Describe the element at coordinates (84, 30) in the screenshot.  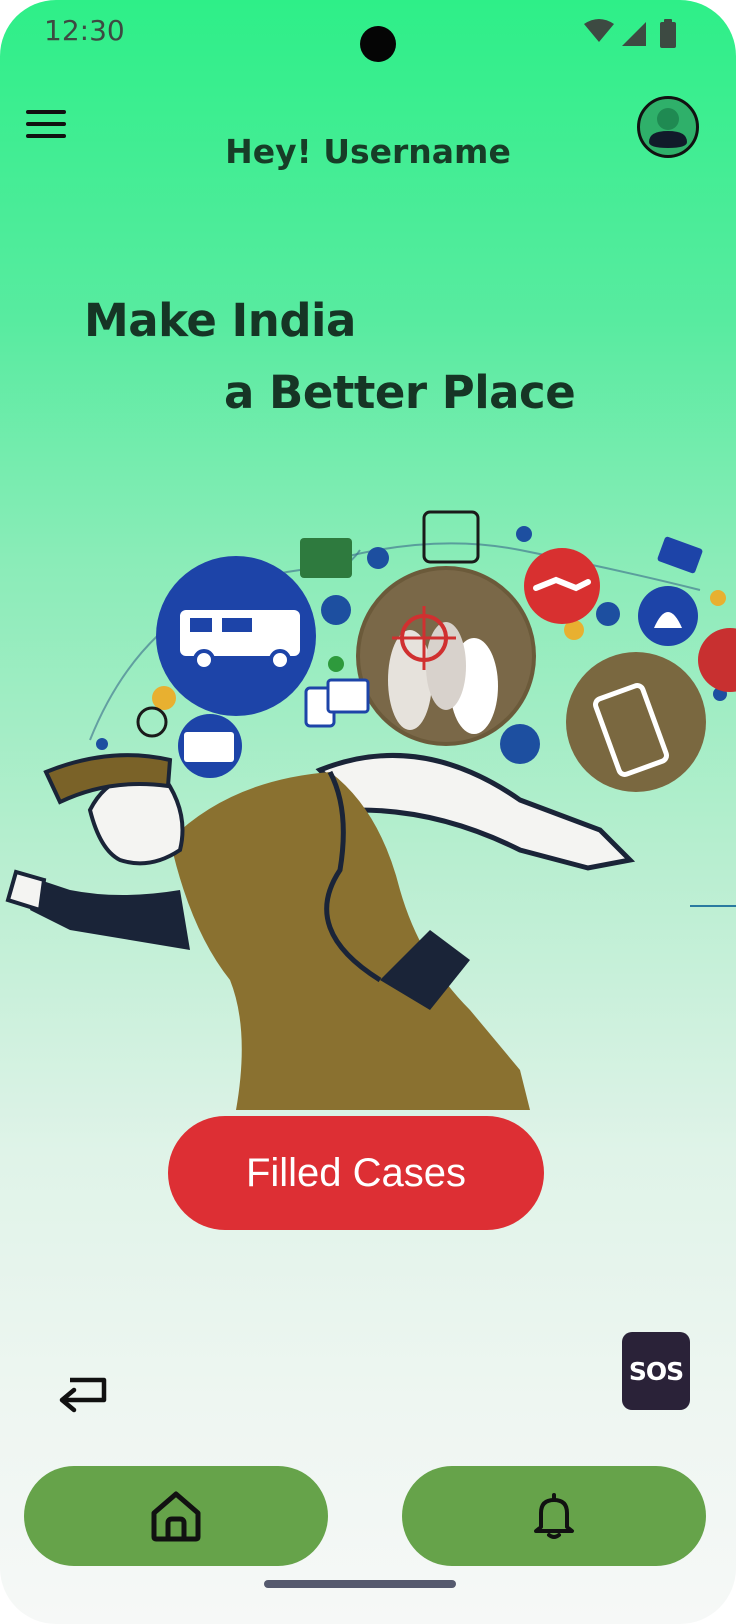
I see `status-time: 12:30` at that location.